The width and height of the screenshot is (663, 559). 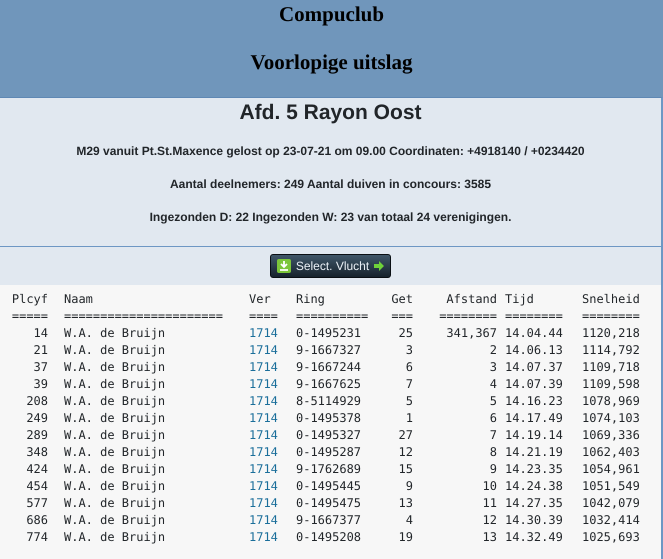 What do you see at coordinates (330, 184) in the screenshot?
I see `info-line: Aantal deelnemers: 249 Aantal duiven in concours: 3585` at bounding box center [330, 184].